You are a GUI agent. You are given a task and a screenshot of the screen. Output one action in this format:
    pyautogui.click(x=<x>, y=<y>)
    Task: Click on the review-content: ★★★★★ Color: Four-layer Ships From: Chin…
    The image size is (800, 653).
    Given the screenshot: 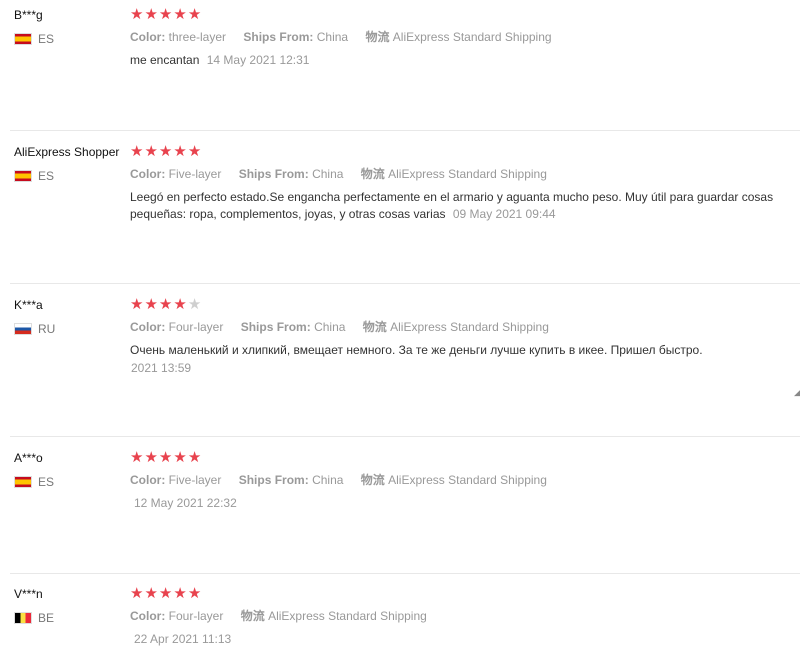 What is the action you would take?
    pyautogui.click(x=460, y=336)
    